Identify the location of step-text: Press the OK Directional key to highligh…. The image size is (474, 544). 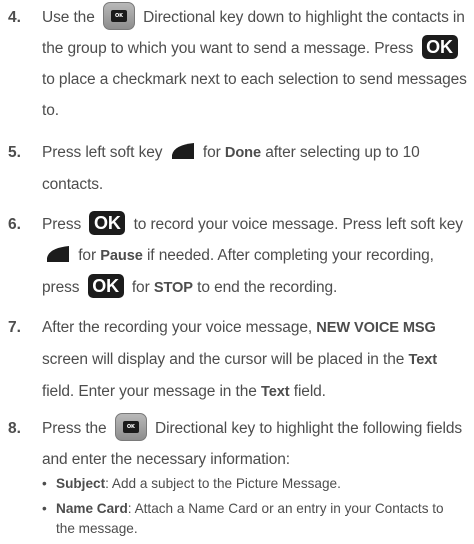
(255, 443).